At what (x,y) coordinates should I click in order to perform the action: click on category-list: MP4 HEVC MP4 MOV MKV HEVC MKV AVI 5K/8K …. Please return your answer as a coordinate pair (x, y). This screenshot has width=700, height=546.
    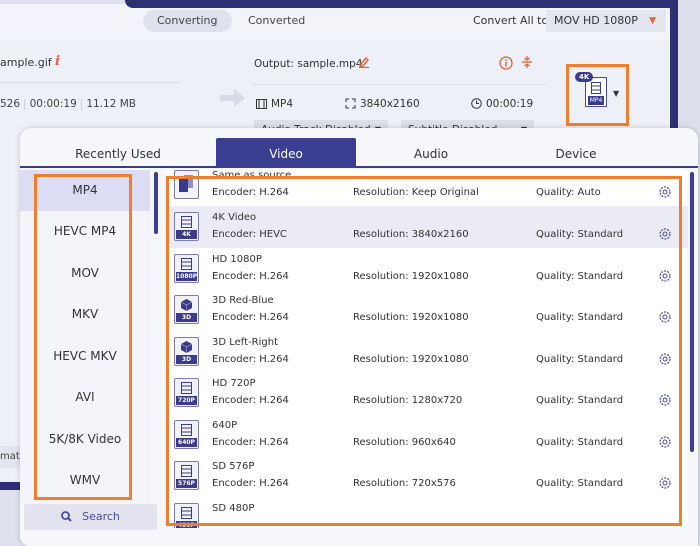
    Looking at the image, I should click on (85, 337).